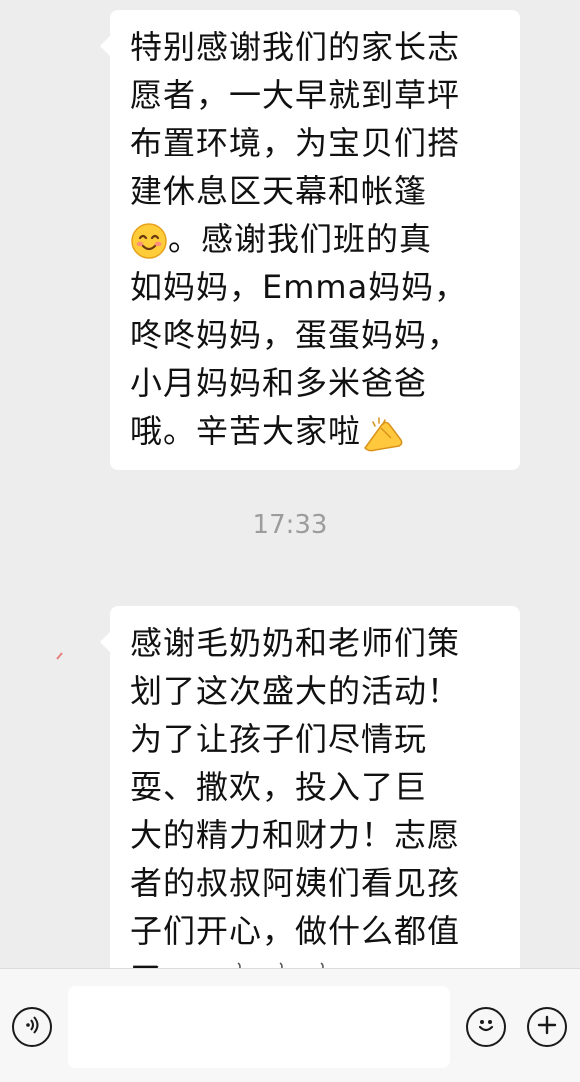  I want to click on message-line: 小月妈妈和多米爸爸, so click(279, 383).